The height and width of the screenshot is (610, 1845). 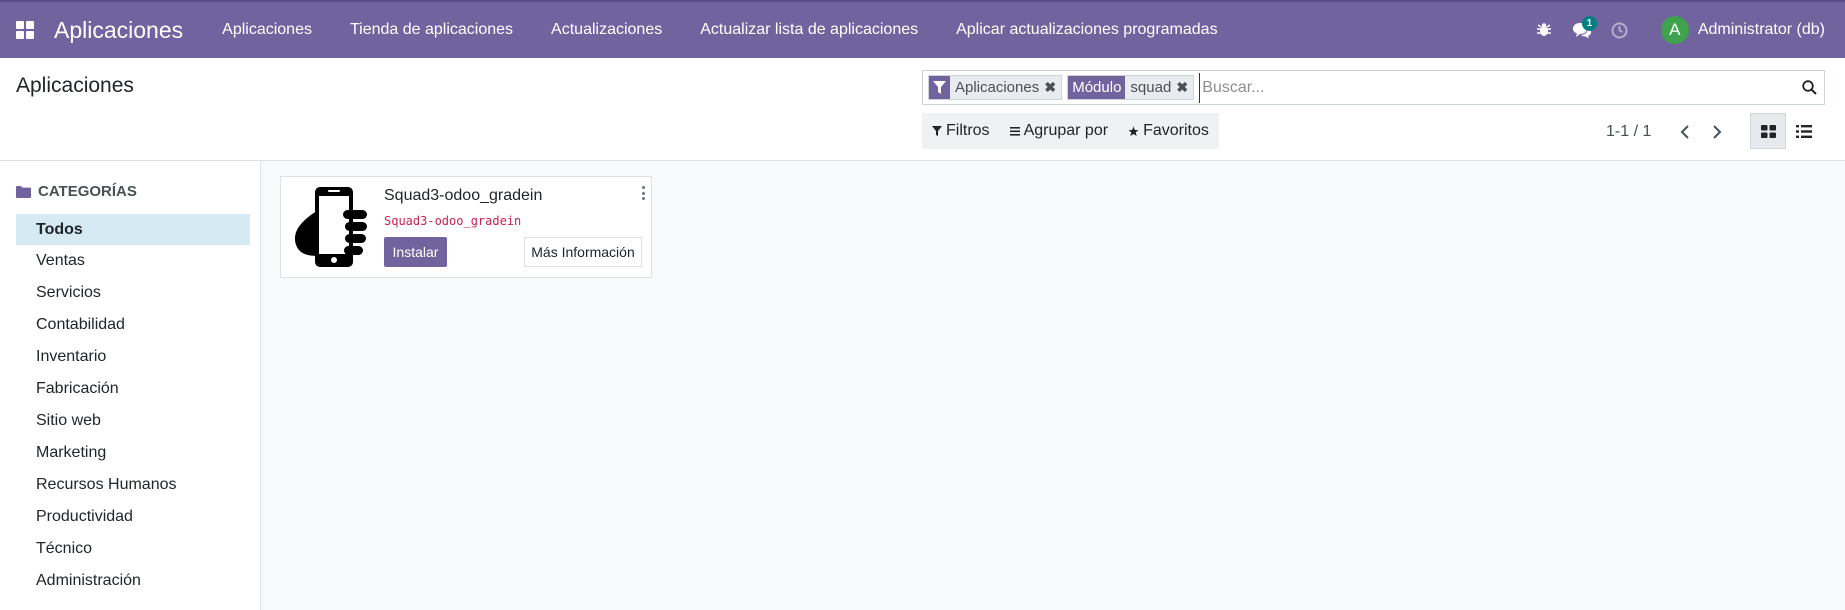 I want to click on debug-button, so click(x=1544, y=30).